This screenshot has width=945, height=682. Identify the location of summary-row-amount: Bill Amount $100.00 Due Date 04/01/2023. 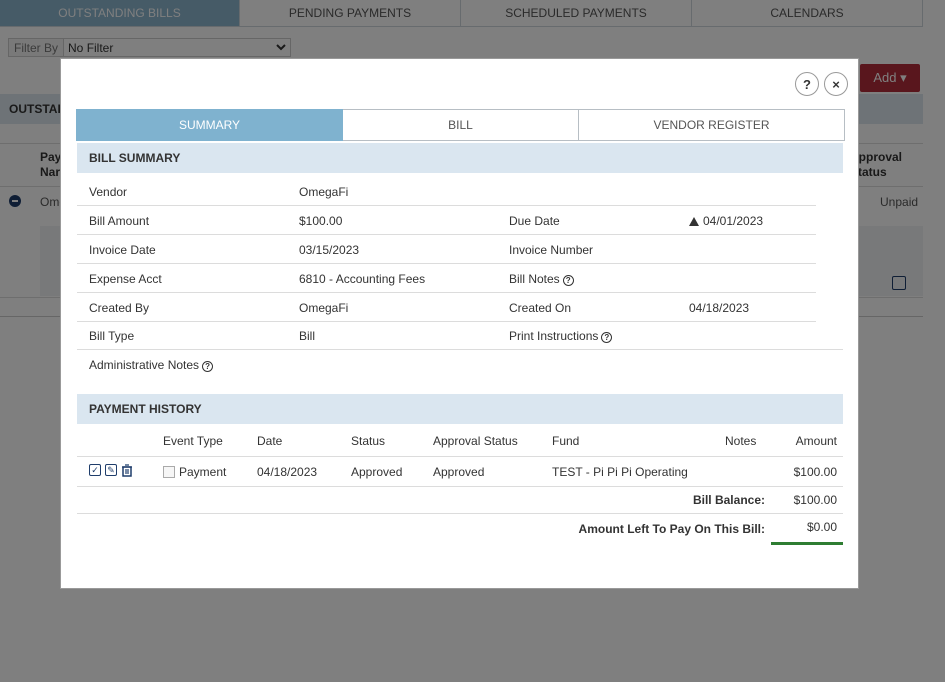
(446, 220).